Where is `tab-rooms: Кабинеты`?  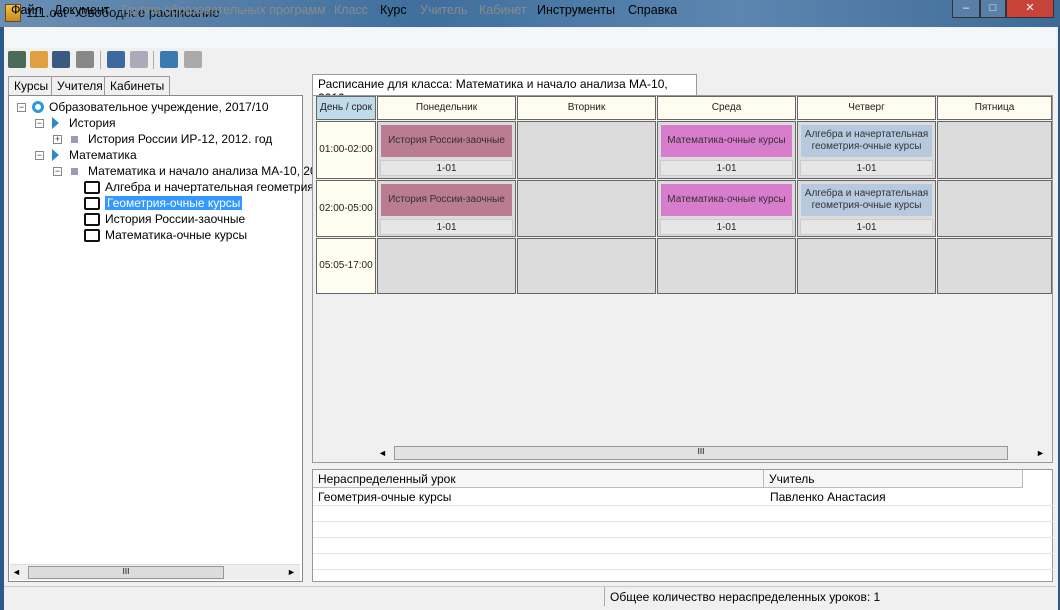 tab-rooms: Кабинеты is located at coordinates (137, 85).